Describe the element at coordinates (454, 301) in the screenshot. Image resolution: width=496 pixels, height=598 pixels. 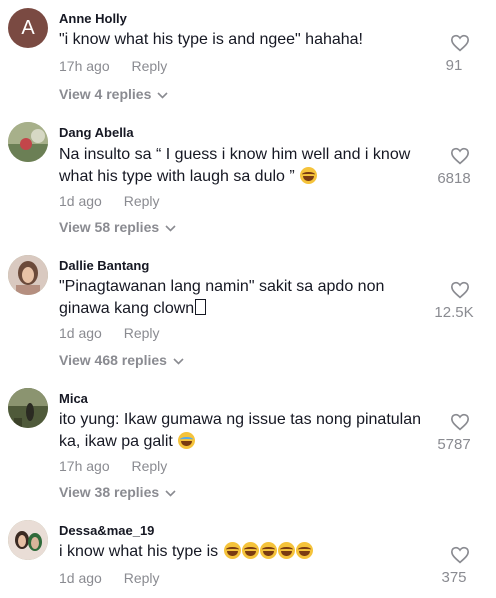
I see `like-button: 12.5K` at that location.